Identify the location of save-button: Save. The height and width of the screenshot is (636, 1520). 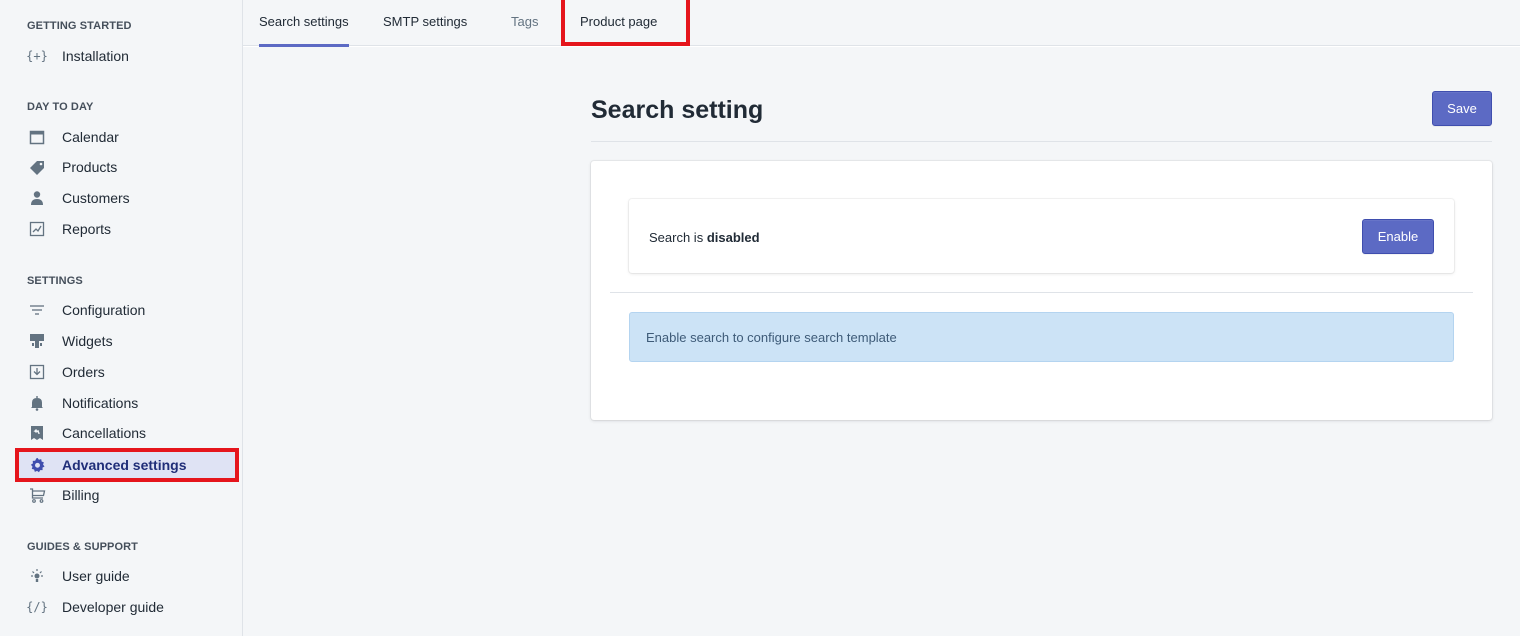
(1462, 108).